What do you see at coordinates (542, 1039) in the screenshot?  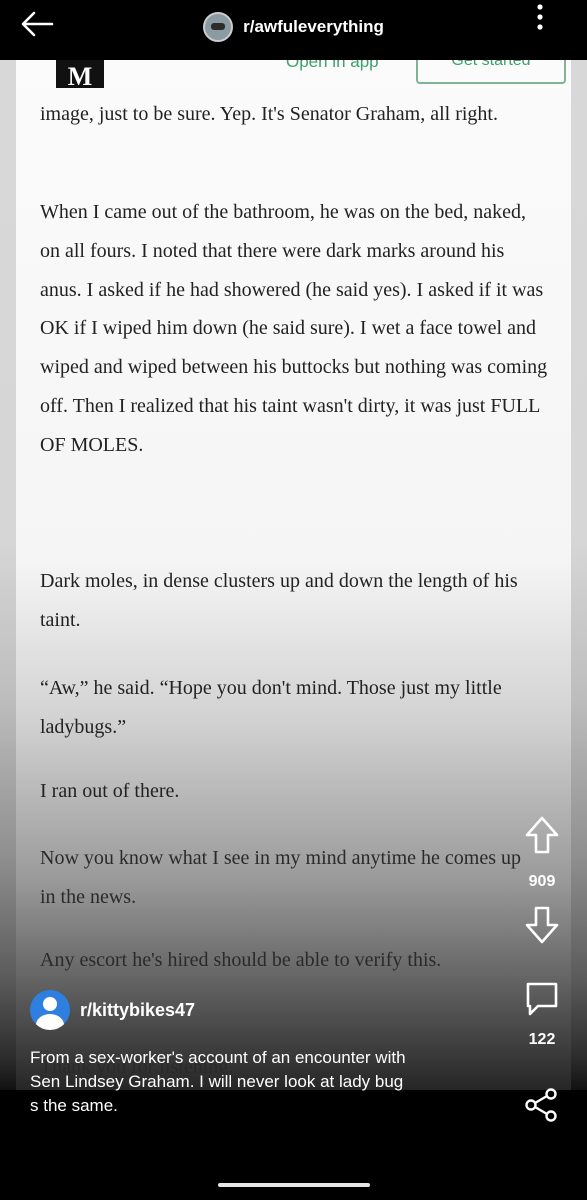 I see `comment-count: 122` at bounding box center [542, 1039].